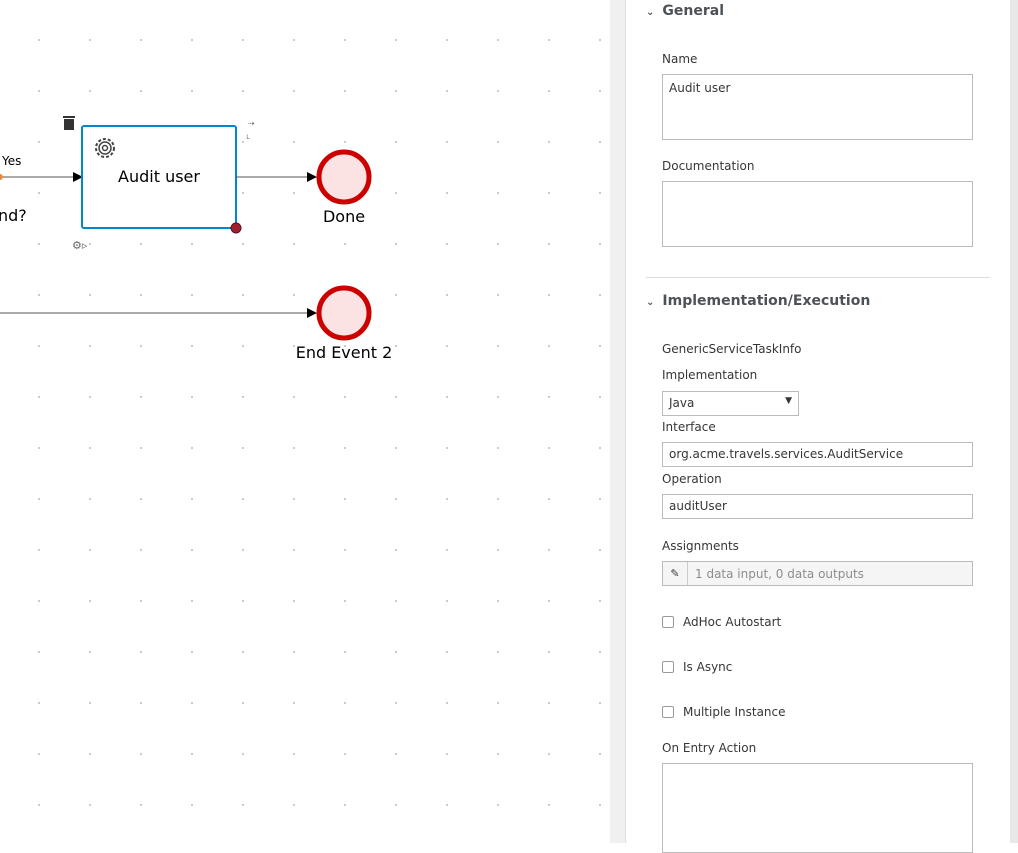 The height and width of the screenshot is (853, 1018). What do you see at coordinates (700, 546) in the screenshot?
I see `assignments-label: Assignments` at bounding box center [700, 546].